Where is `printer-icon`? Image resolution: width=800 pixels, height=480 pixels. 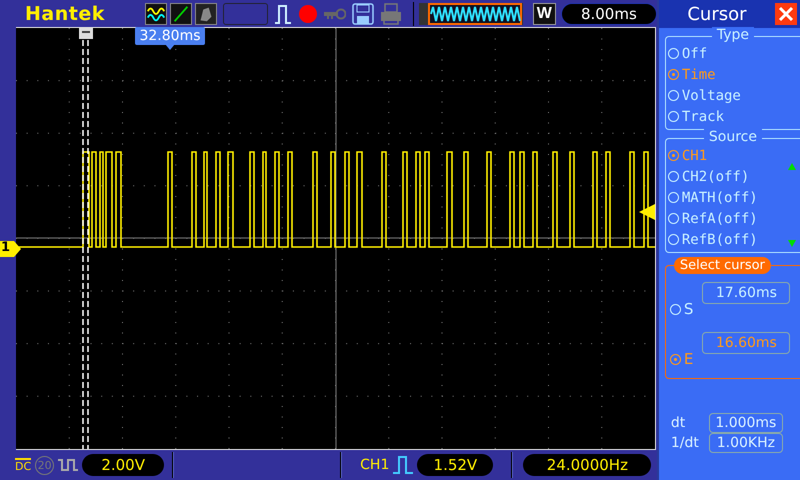
printer-icon is located at coordinates (391, 13).